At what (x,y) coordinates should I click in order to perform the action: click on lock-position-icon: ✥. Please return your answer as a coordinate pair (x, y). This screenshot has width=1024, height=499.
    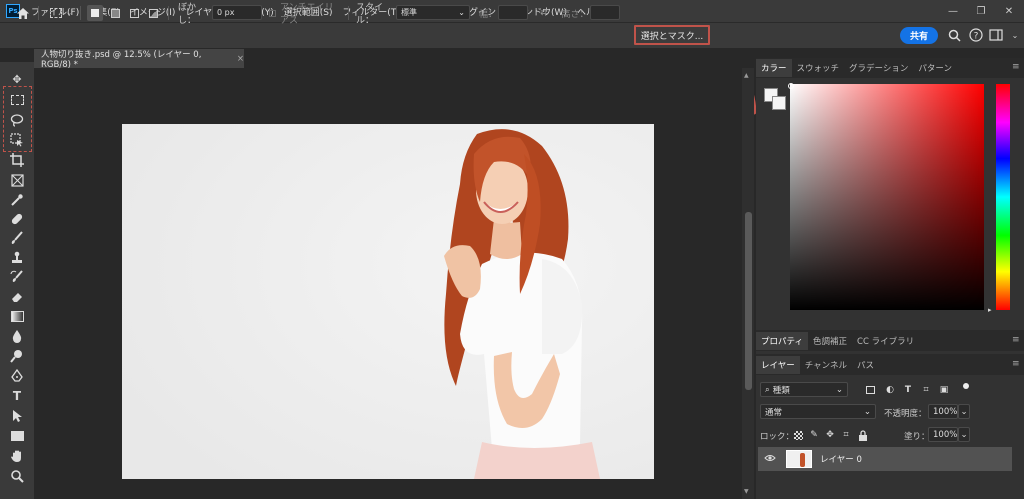
    Looking at the image, I should click on (830, 435).